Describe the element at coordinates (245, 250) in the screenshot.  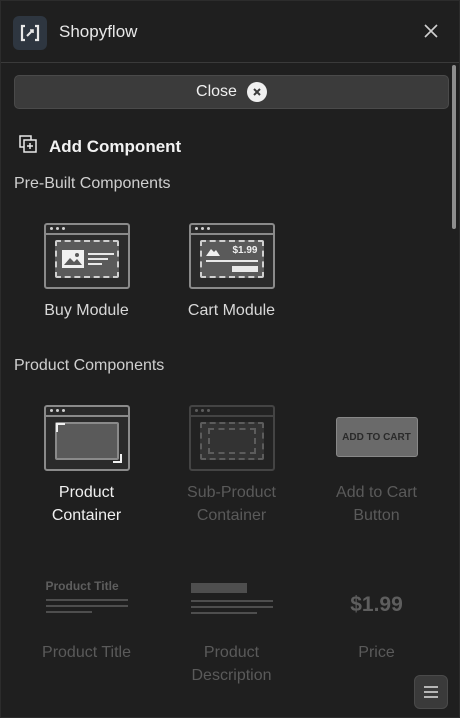
I see `cart-art-price: $1.99` at that location.